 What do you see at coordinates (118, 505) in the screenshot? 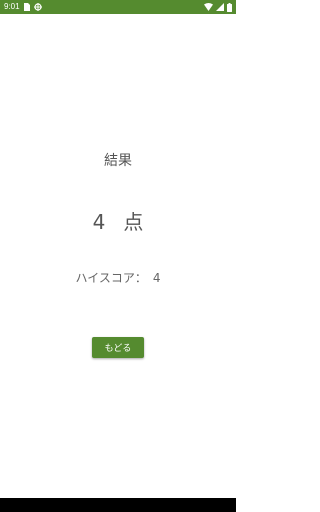
I see `navigation-bar` at bounding box center [118, 505].